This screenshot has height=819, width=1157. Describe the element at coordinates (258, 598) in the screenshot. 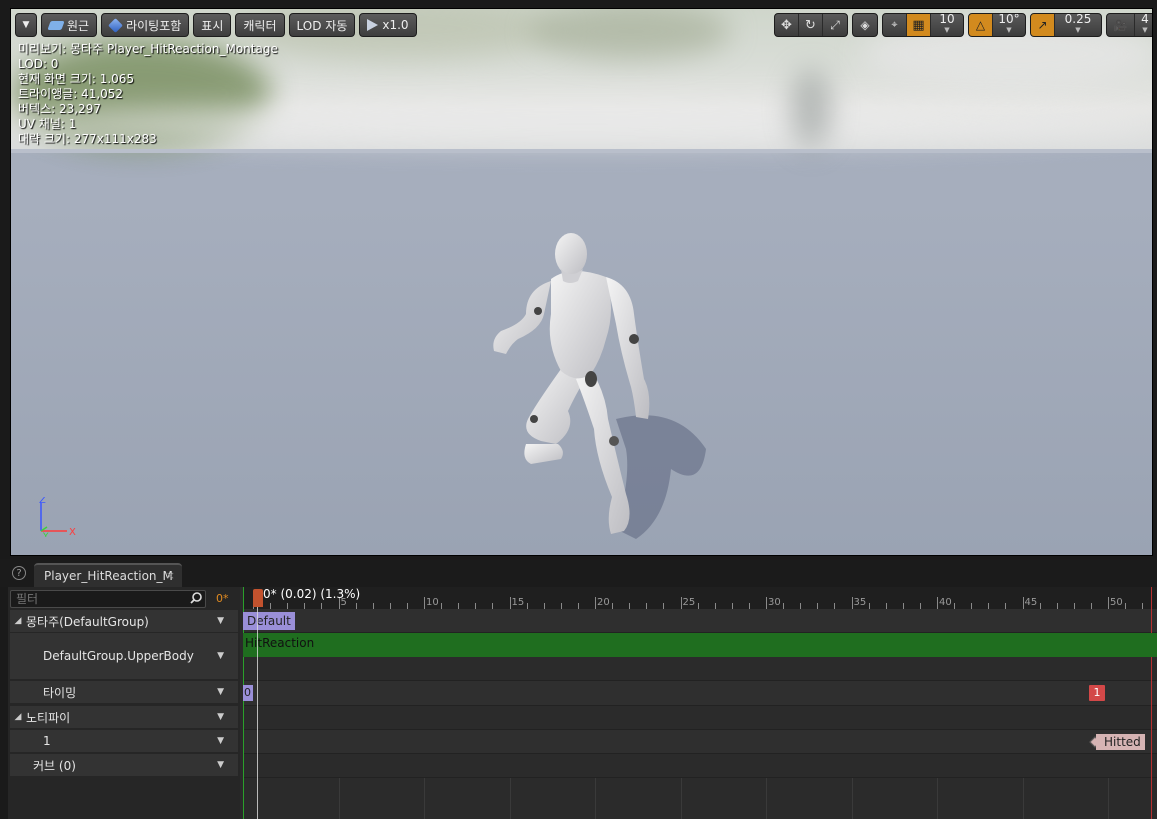

I see `scrub-handle` at that location.